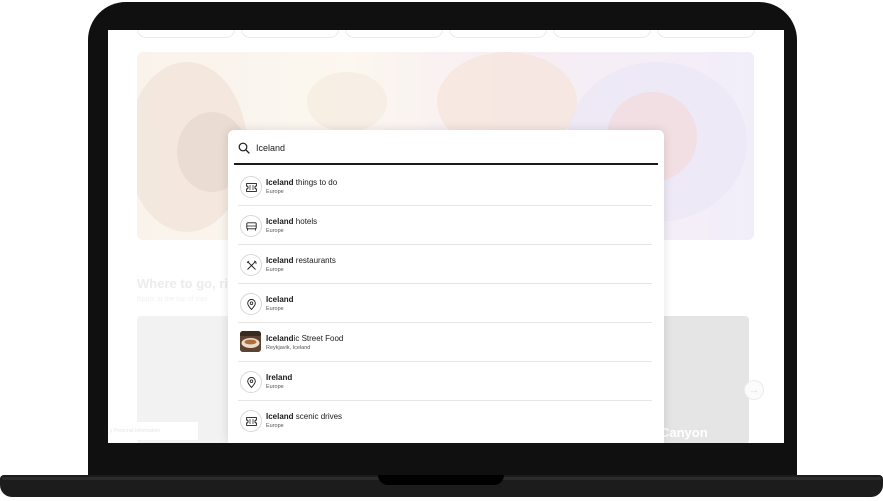 This screenshot has height=501, width=883. I want to click on result-subtitle: Reykjavik, Iceland, so click(288, 348).